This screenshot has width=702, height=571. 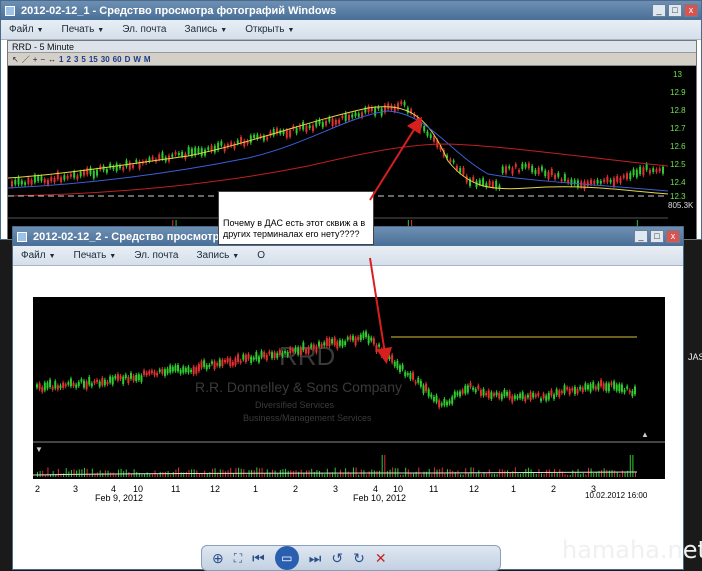 I want to click on period-w: W, so click(x=137, y=59).